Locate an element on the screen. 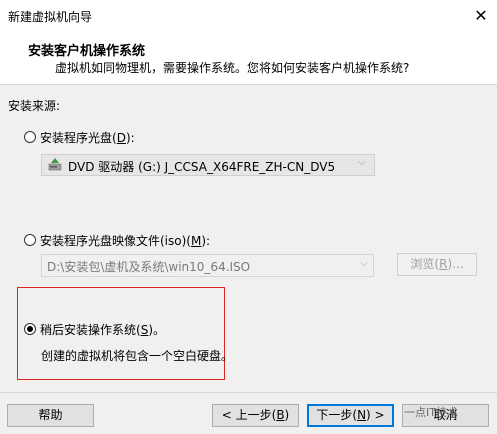 Image resolution: width=497 pixels, height=434 pixels. iso-path-select: D:\安装包\虚机及系统\win10_64.ISO ⌵ is located at coordinates (207, 265).